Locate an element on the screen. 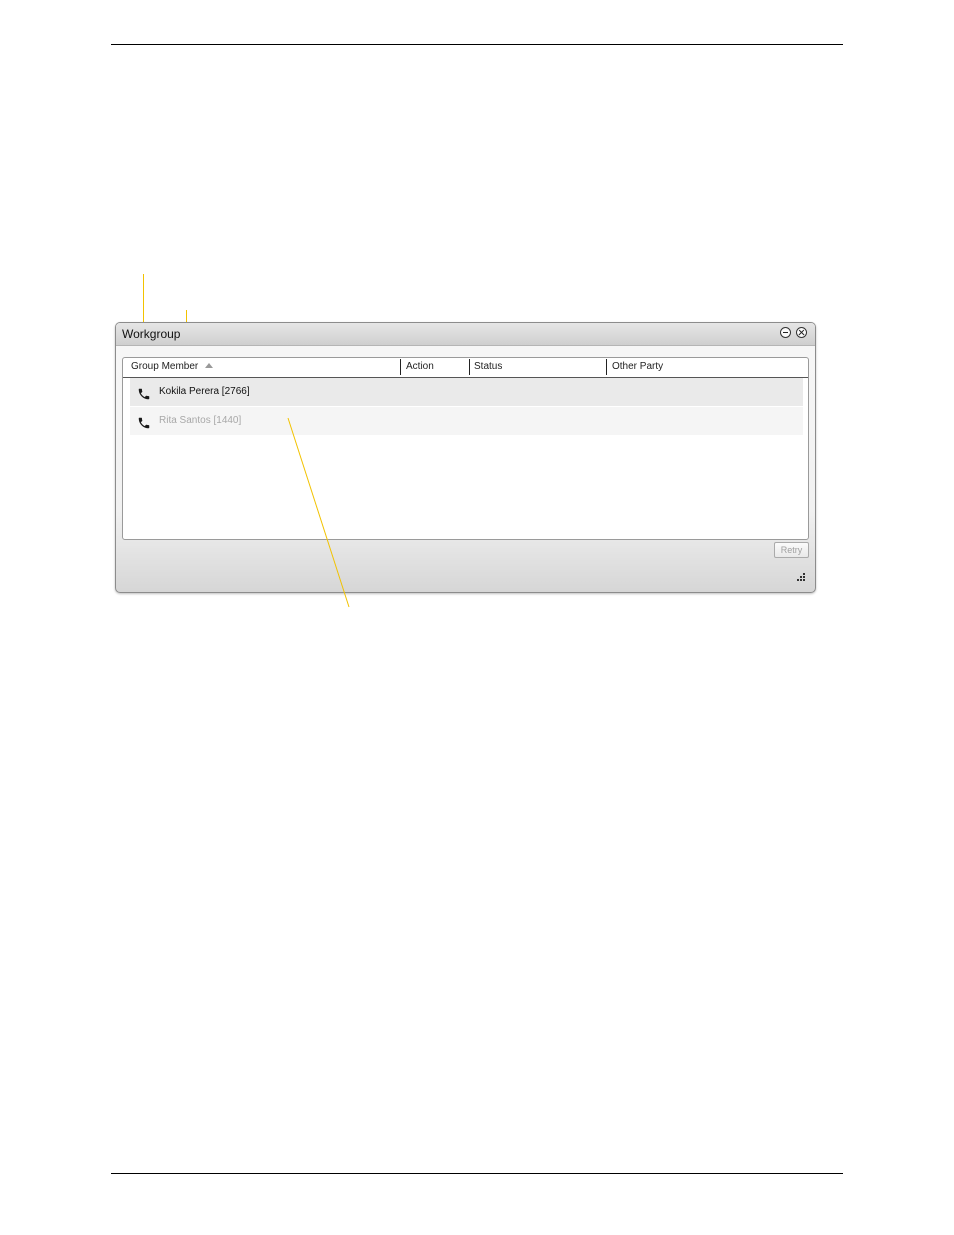  member-name: Rita Santos [1440] is located at coordinates (200, 420).